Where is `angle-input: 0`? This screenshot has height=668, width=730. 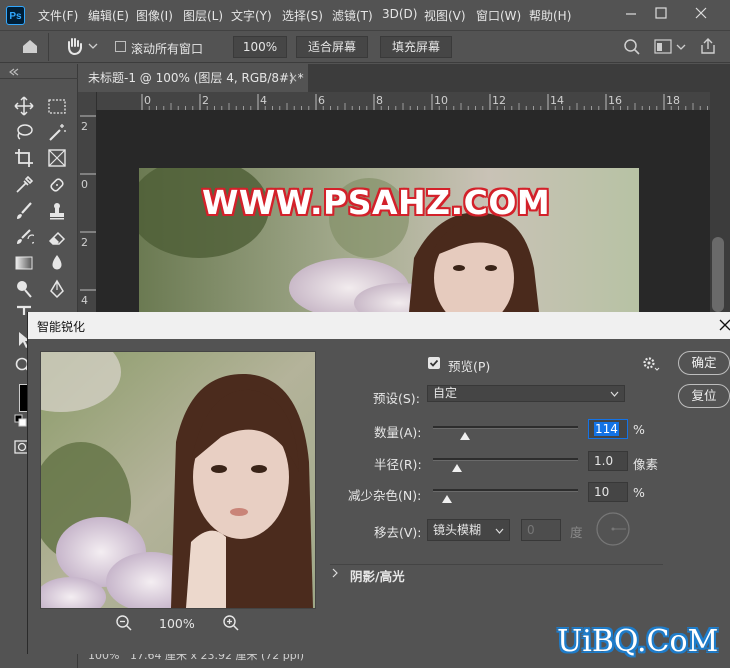
angle-input: 0 is located at coordinates (541, 530).